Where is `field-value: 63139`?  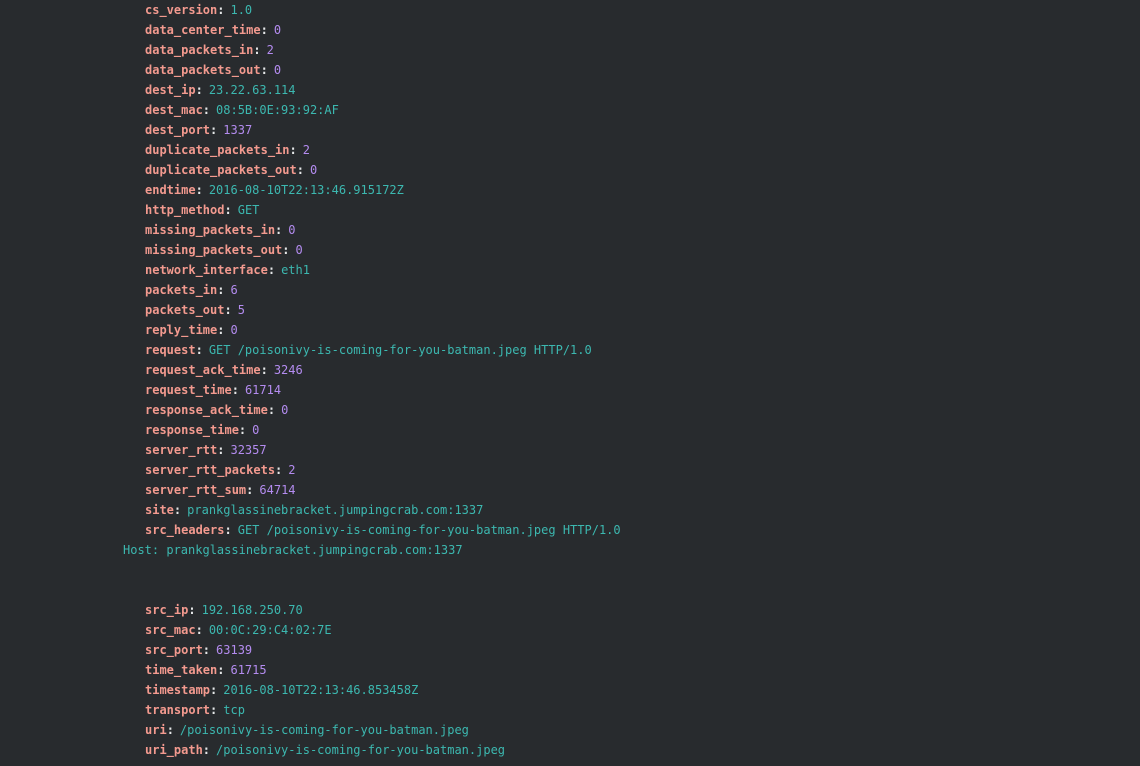 field-value: 63139 is located at coordinates (234, 650).